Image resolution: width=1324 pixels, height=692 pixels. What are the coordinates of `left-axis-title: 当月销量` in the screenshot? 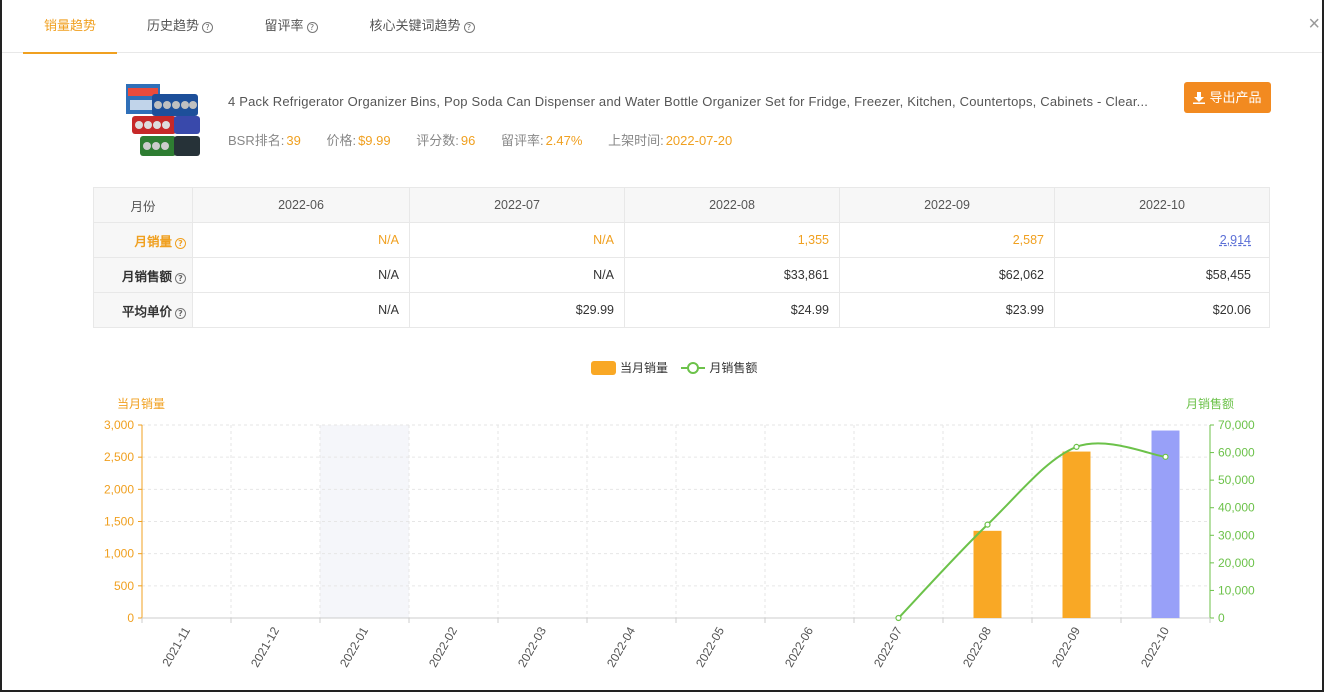 It's located at (141, 404).